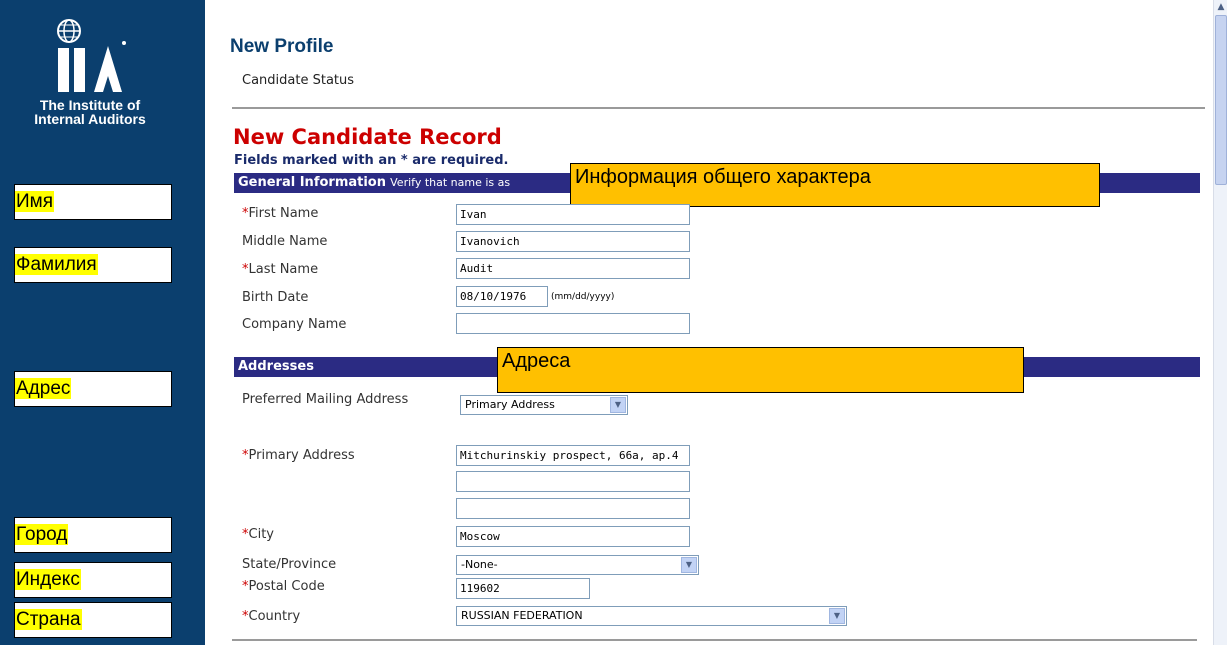 The image size is (1227, 645). I want to click on last-name-label: *Last Name, so click(280, 269).